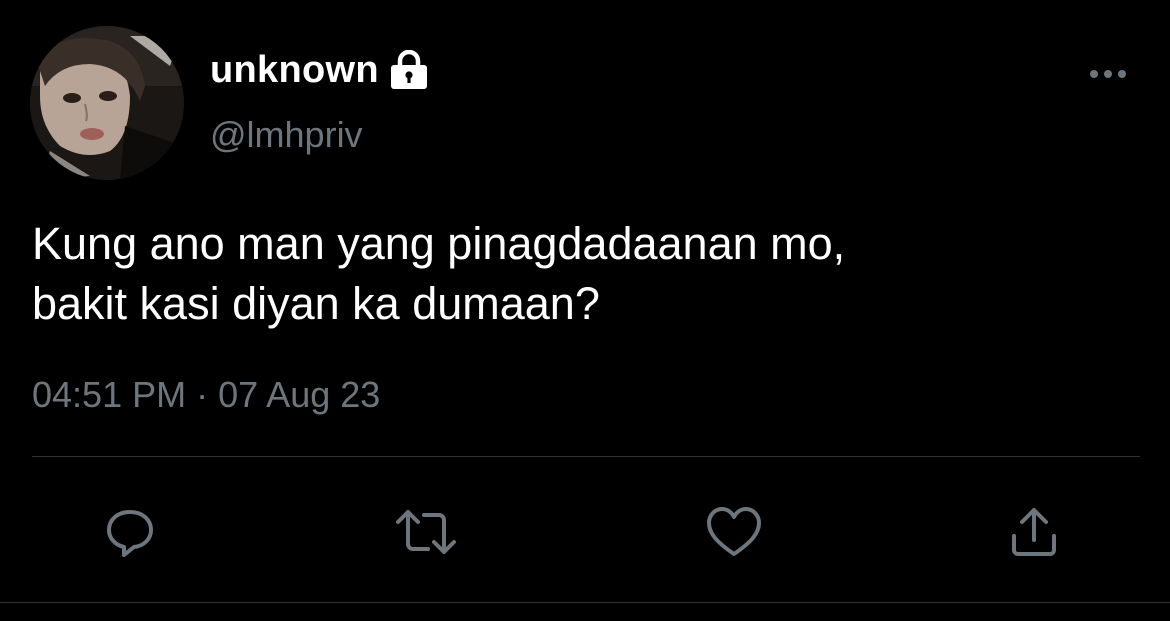 This screenshot has width=1170, height=621. What do you see at coordinates (286, 135) in the screenshot?
I see `handle: @lmhpriv` at bounding box center [286, 135].